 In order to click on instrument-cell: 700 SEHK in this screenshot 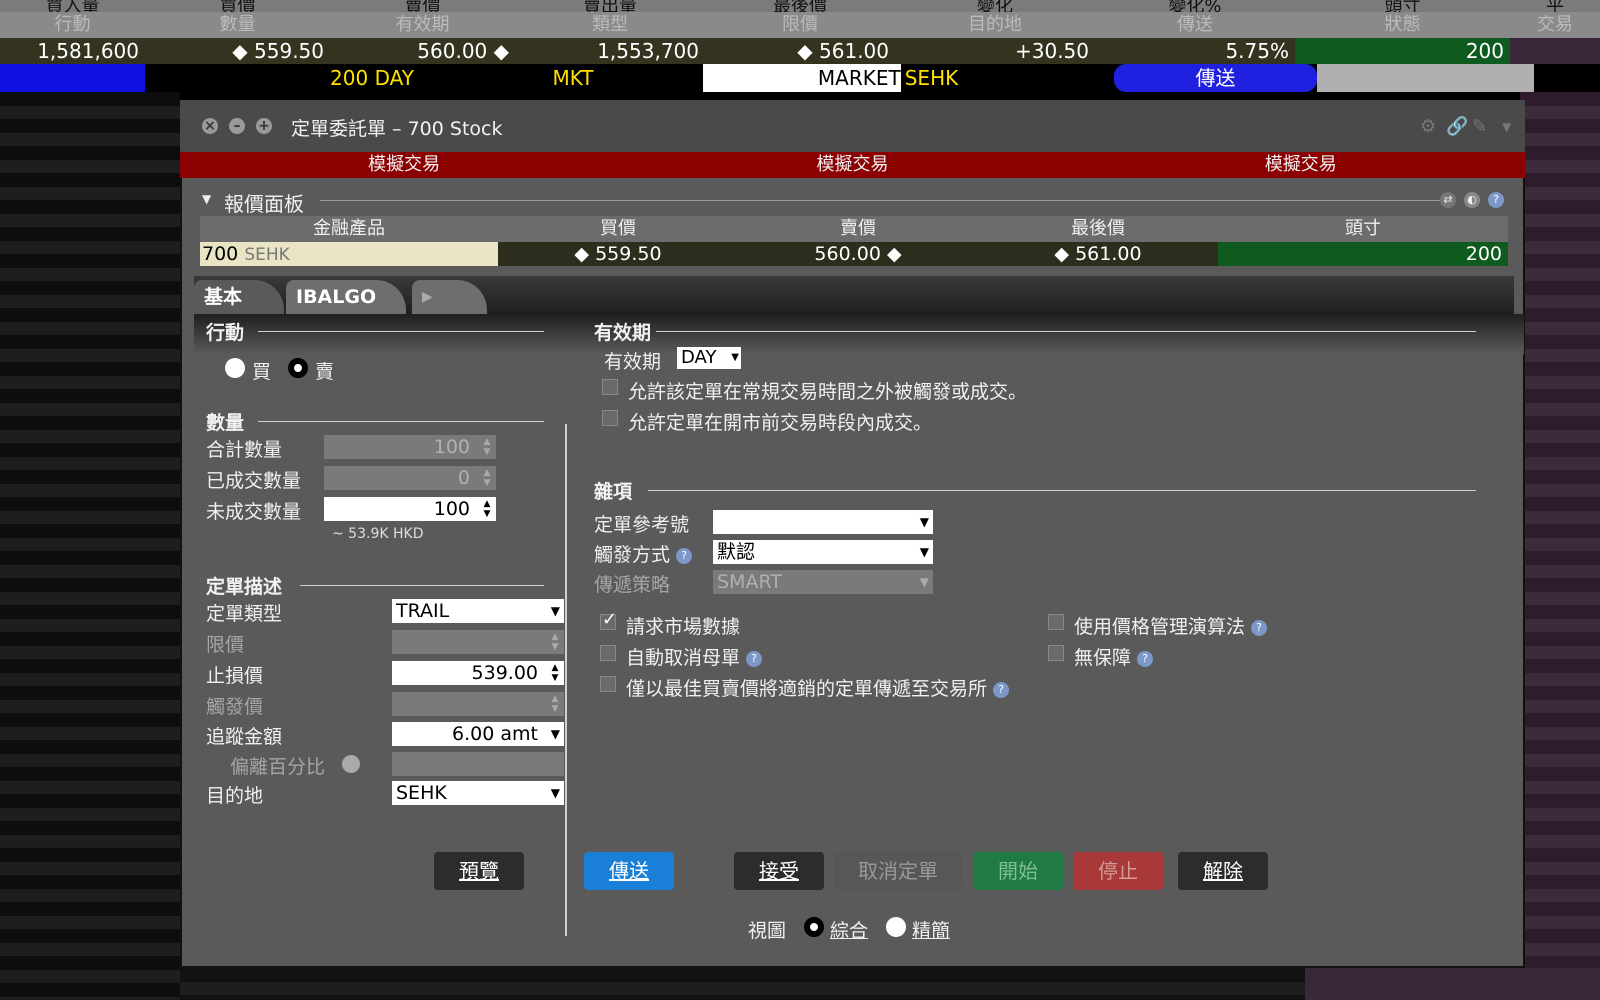, I will do `click(349, 254)`.